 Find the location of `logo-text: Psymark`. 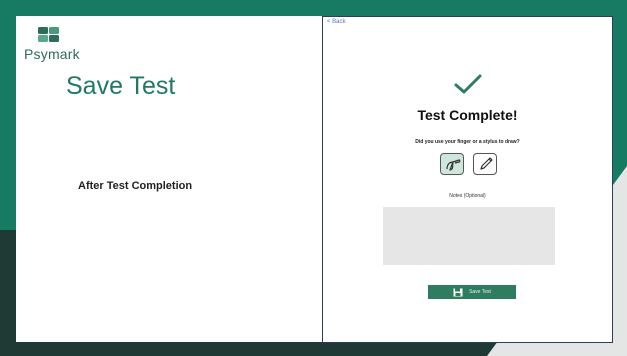

logo-text: Psymark is located at coordinates (52, 54).